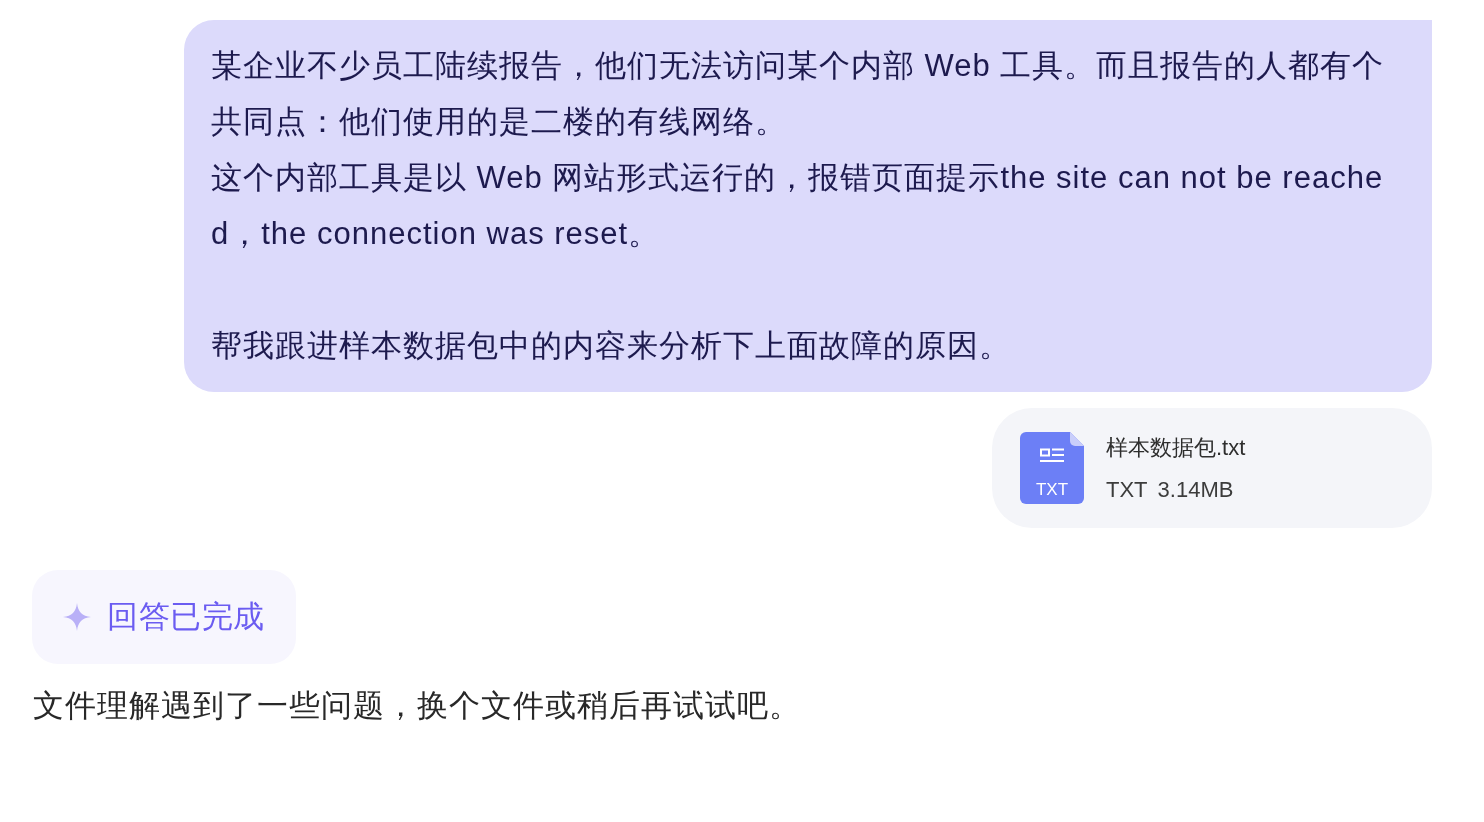 This screenshot has width=1484, height=822. What do you see at coordinates (1052, 468) in the screenshot?
I see `document-icon` at bounding box center [1052, 468].